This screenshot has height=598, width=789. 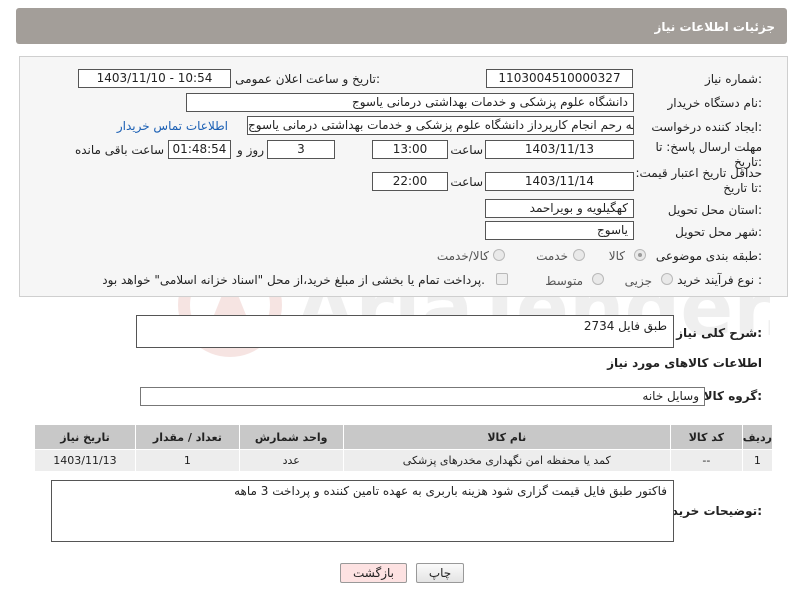 What do you see at coordinates (598, 279) in the screenshot?
I see `process-medium-radio` at bounding box center [598, 279].